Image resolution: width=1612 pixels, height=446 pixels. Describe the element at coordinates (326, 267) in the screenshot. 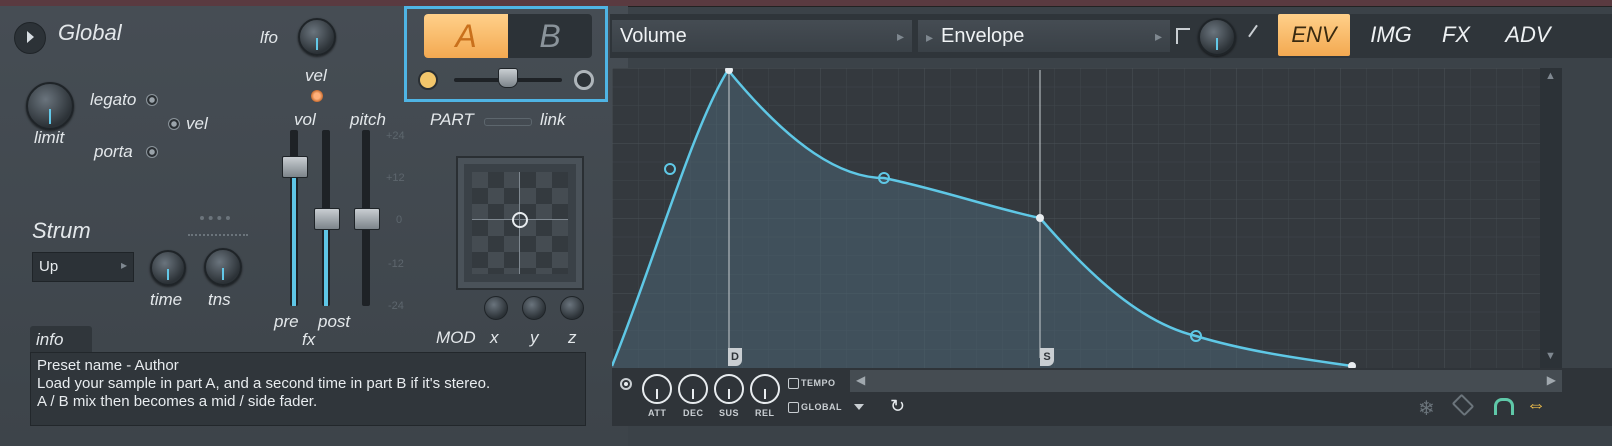

I see `post-fader-fill` at that location.